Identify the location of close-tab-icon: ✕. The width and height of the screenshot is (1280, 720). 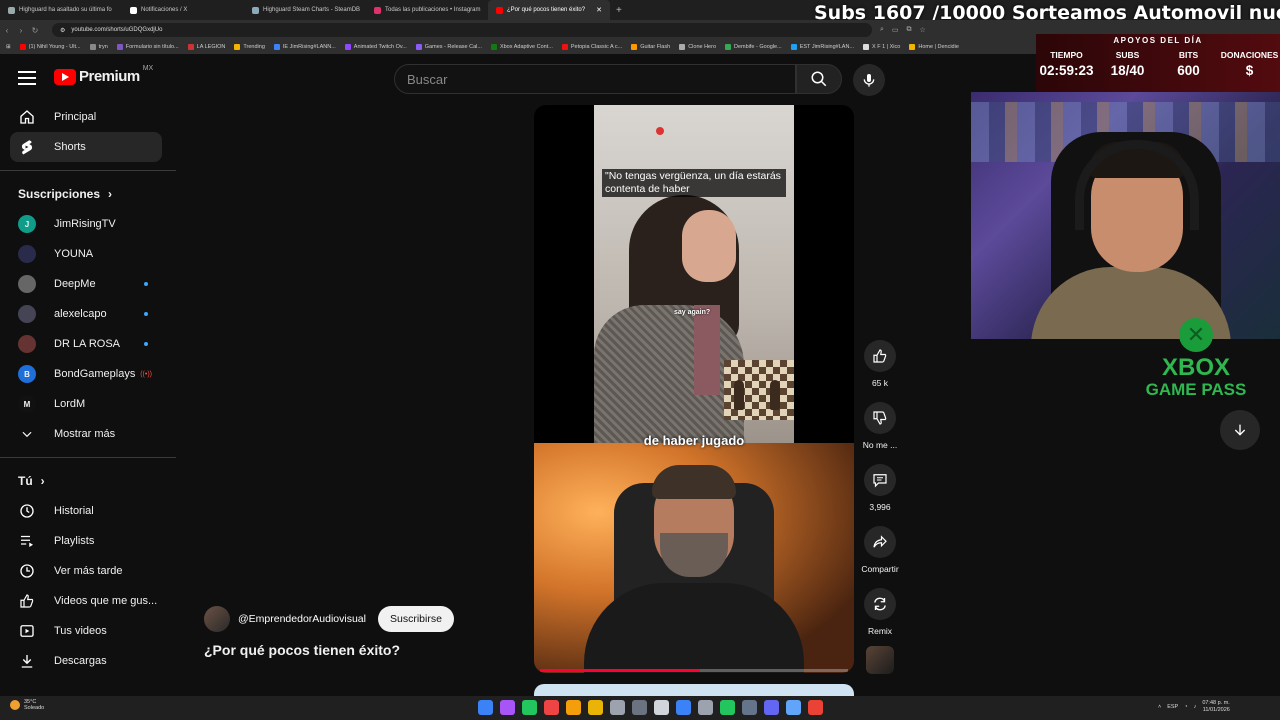
(599, 10).